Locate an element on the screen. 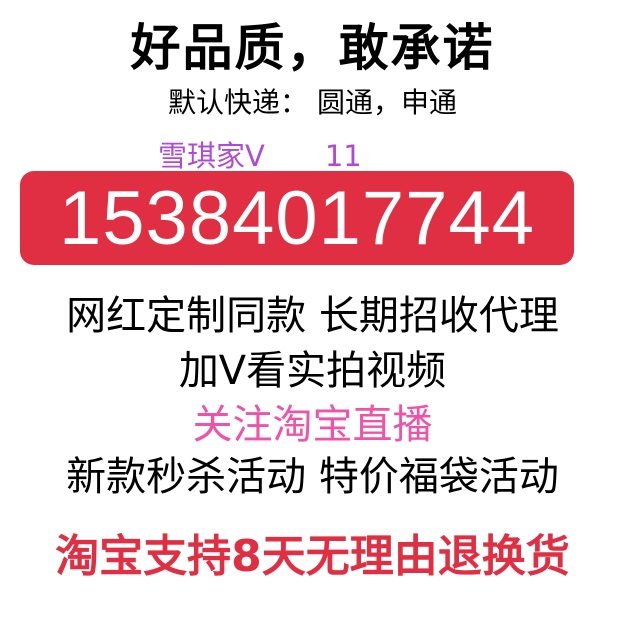  wechat-label: 雪琪家V is located at coordinates (211, 156).